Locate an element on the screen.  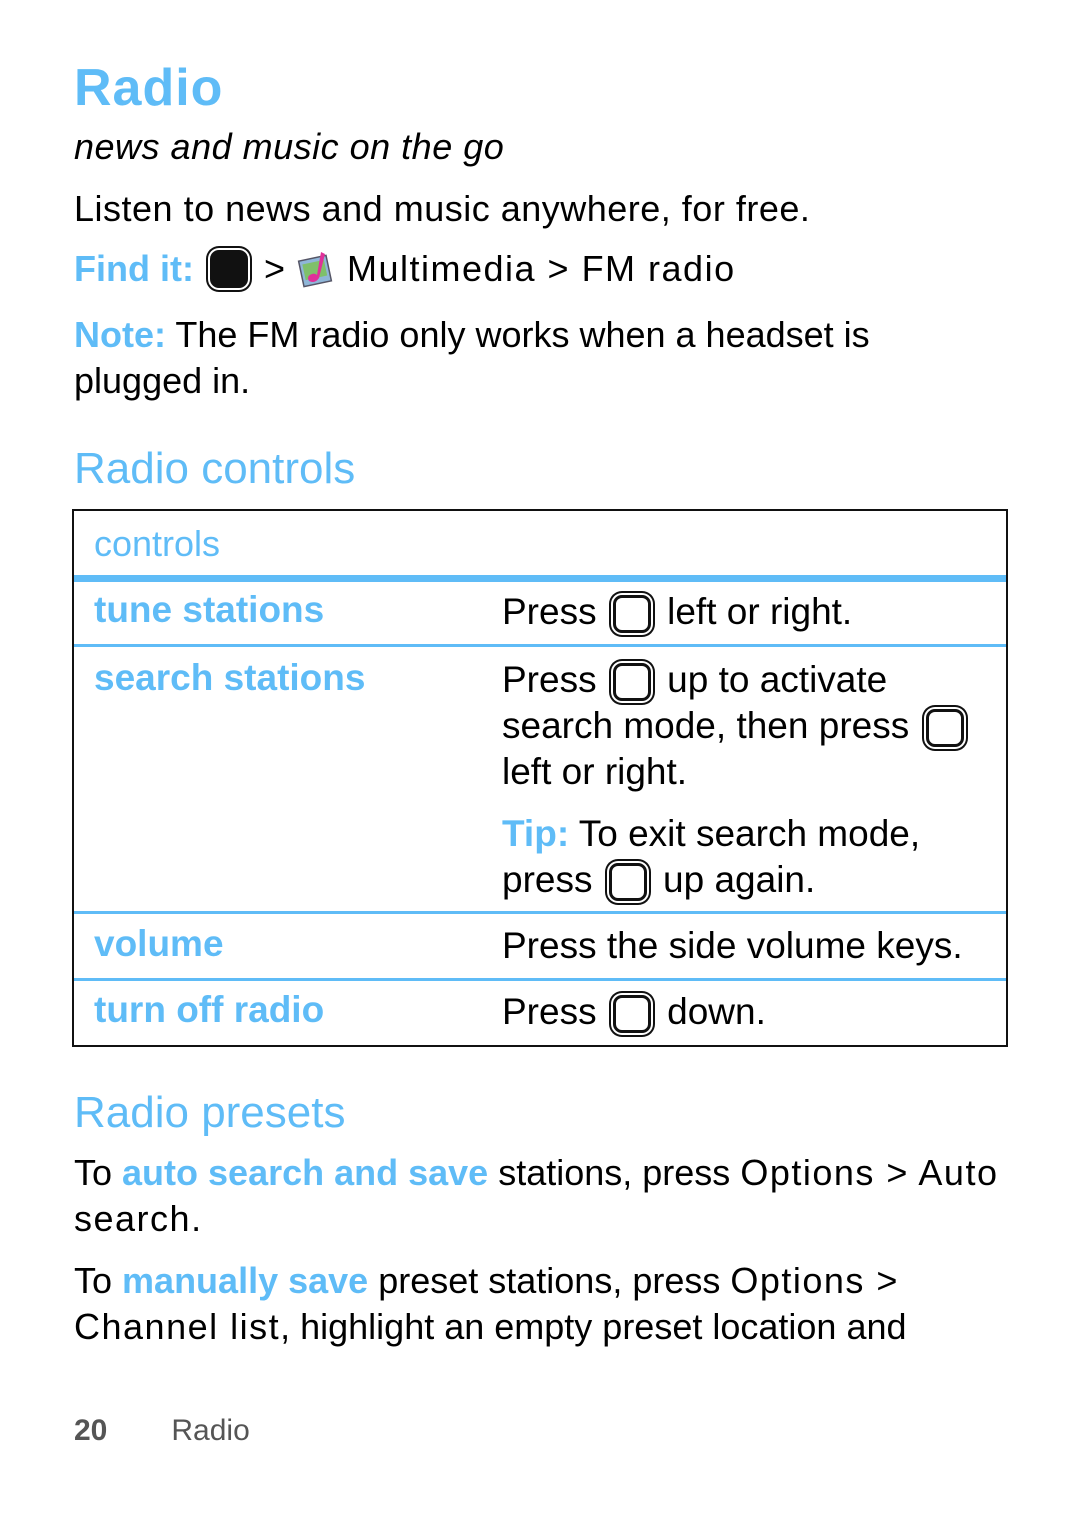
highlight-term: auto search and save is located at coordinates (305, 1172).